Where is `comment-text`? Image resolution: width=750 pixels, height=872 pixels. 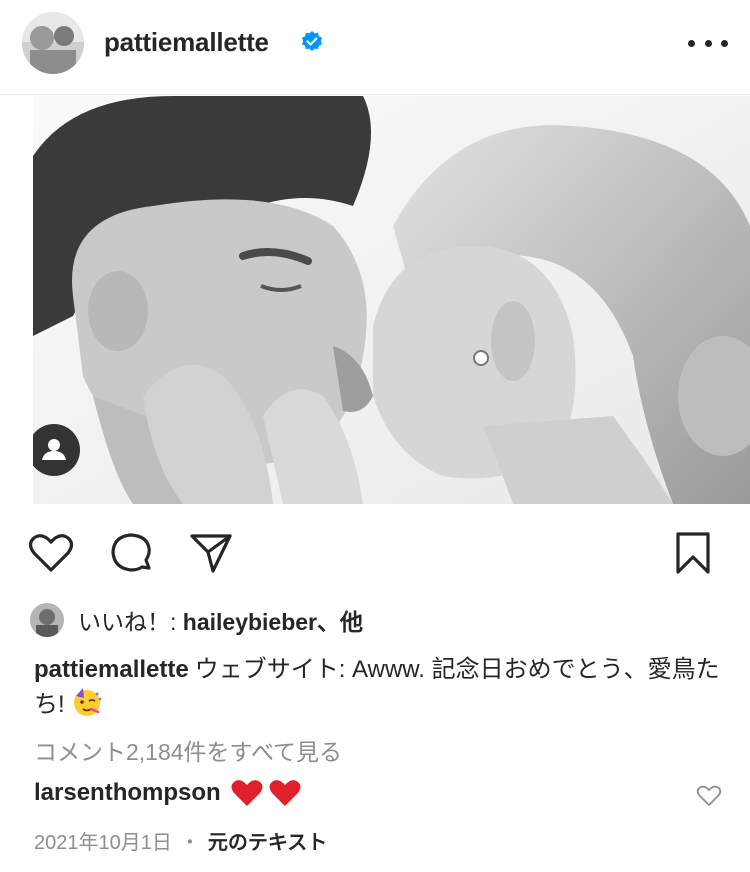 comment-text is located at coordinates (269, 793).